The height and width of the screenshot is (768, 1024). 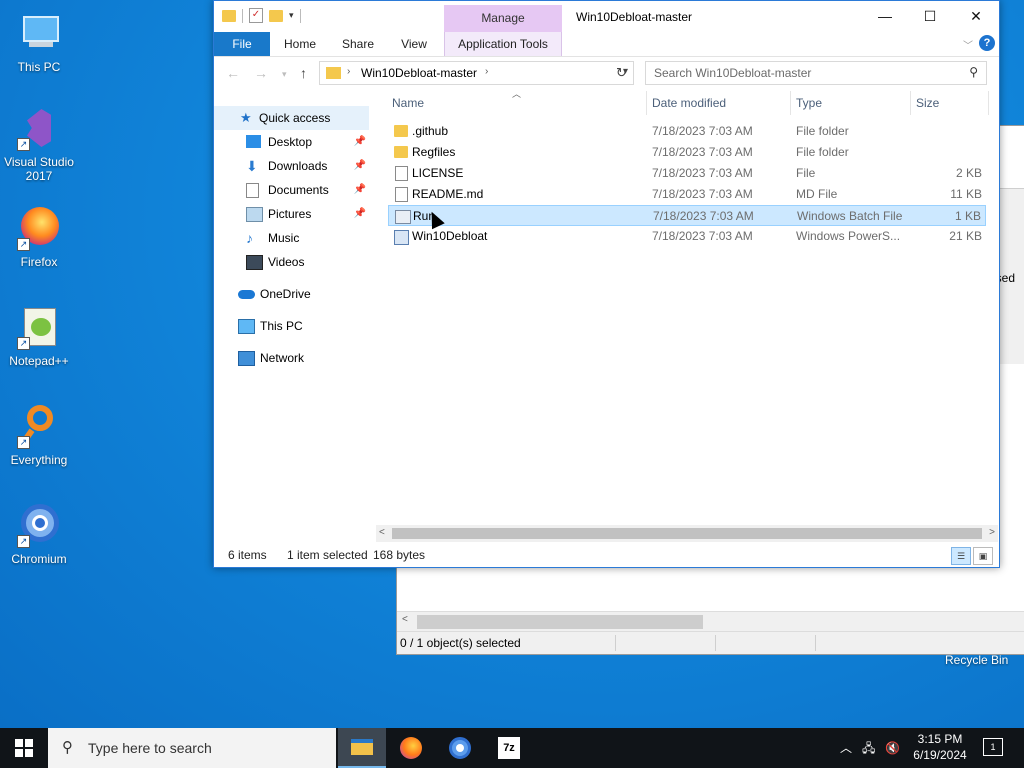 What do you see at coordinates (39, 534) in the screenshot?
I see `desktop-icon-chromium: ↗ Chromium` at bounding box center [39, 534].